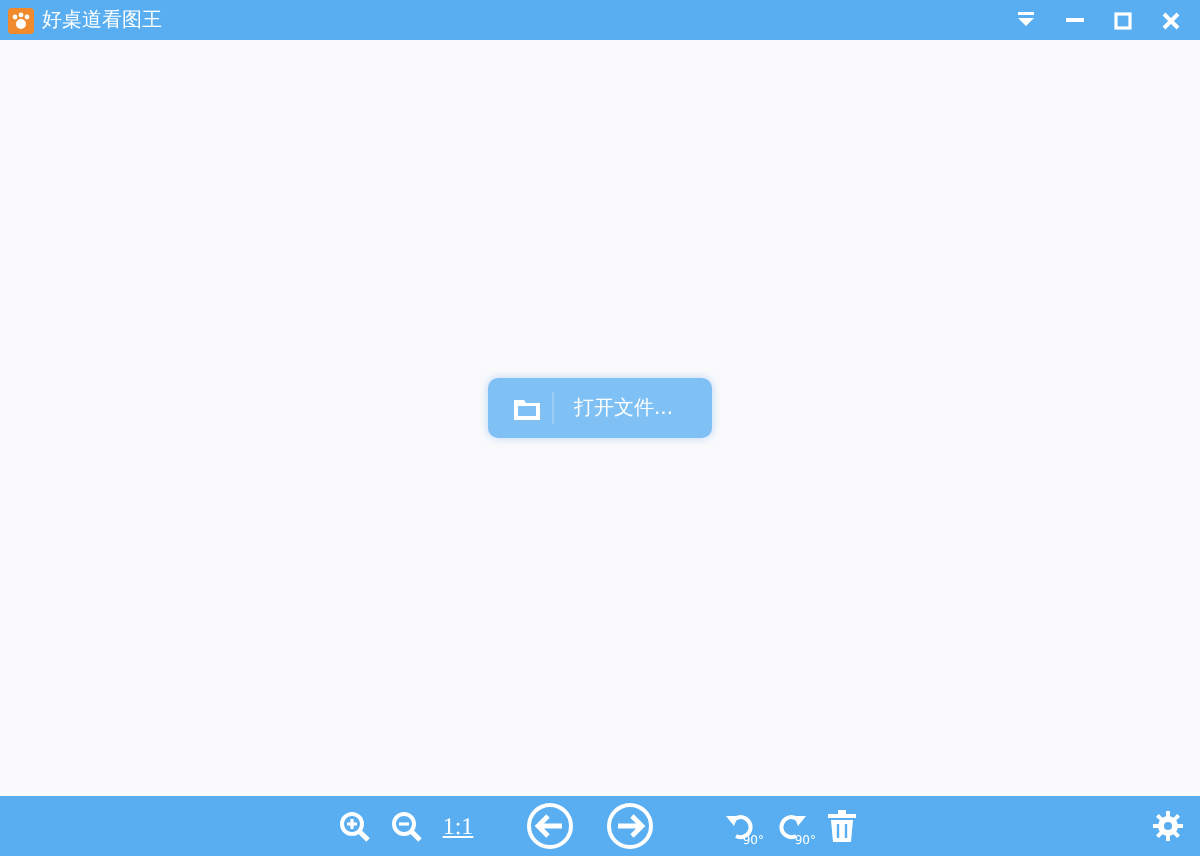  What do you see at coordinates (21, 20) in the screenshot?
I see `app-logo-icon` at bounding box center [21, 20].